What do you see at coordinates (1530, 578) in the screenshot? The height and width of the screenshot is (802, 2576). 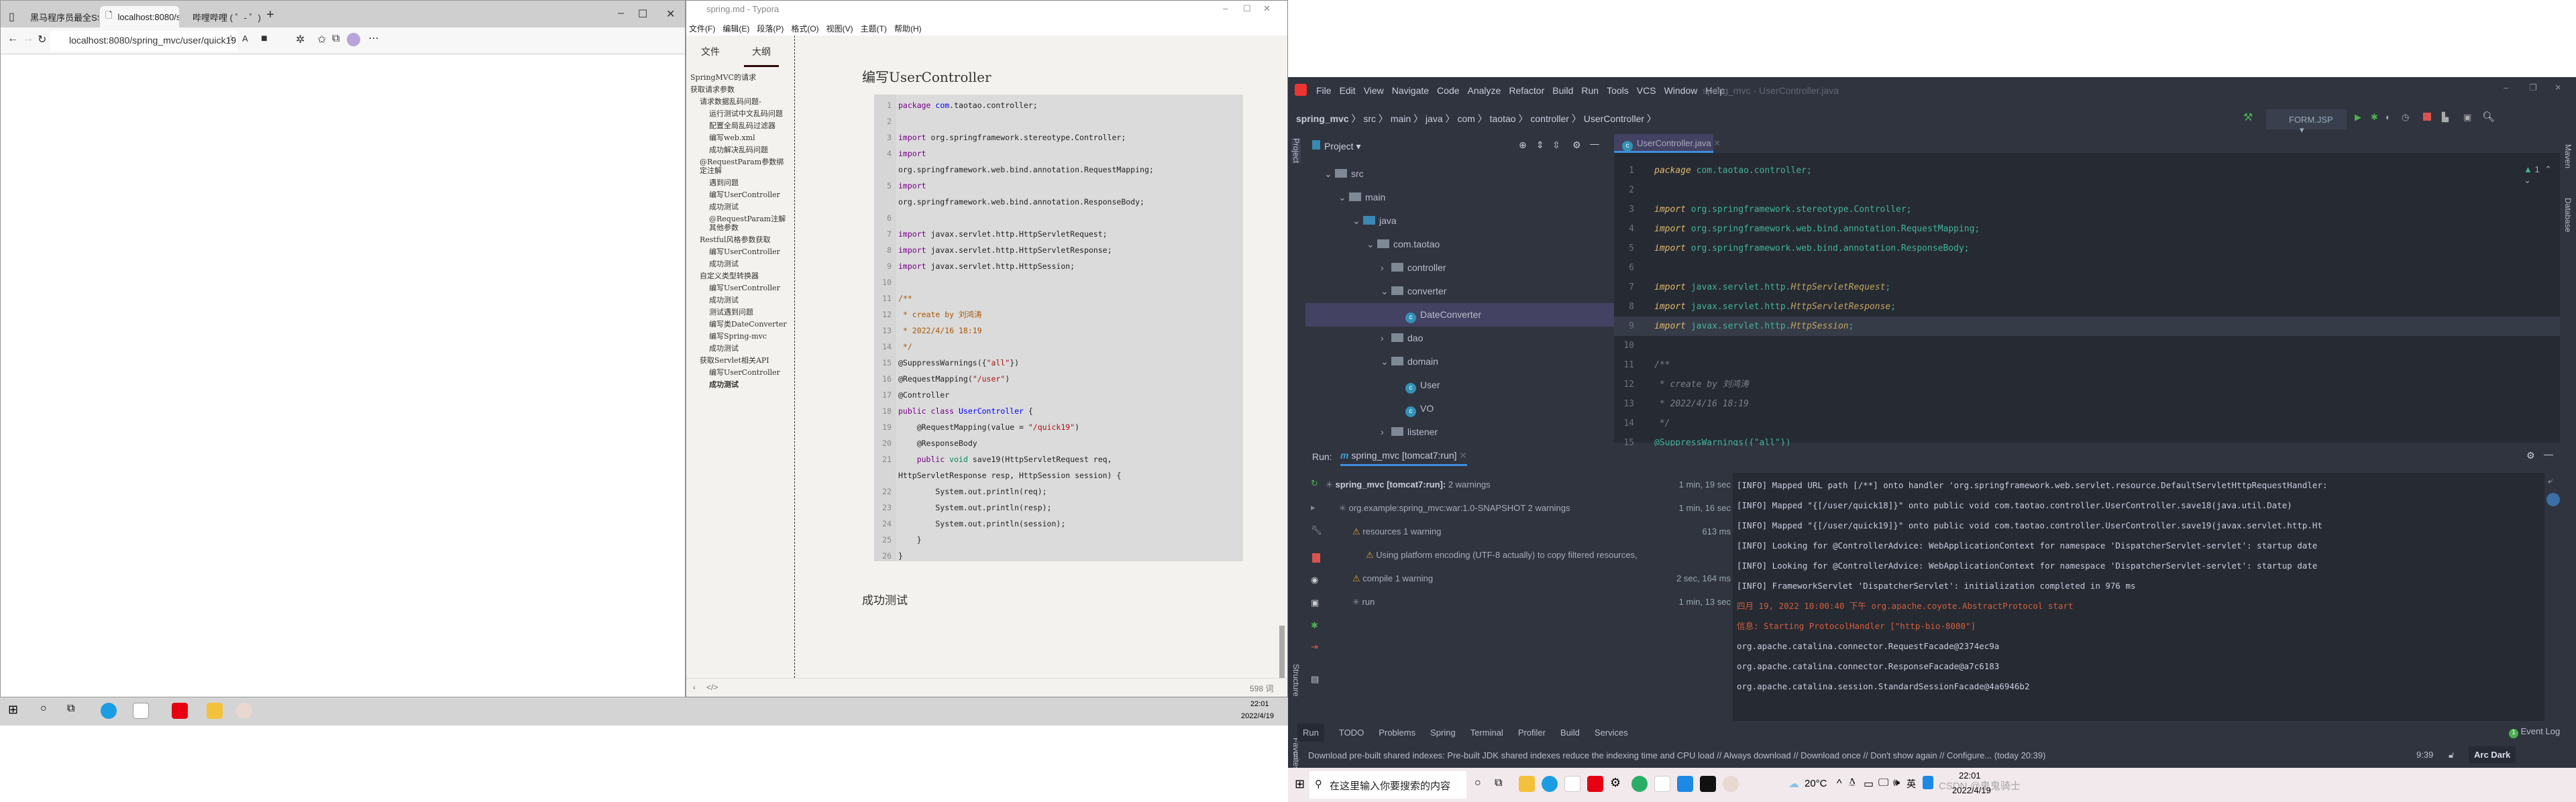 I see `build-tree-item: ⚠ compile 1 warning 2 sec, 164 ms` at bounding box center [1530, 578].